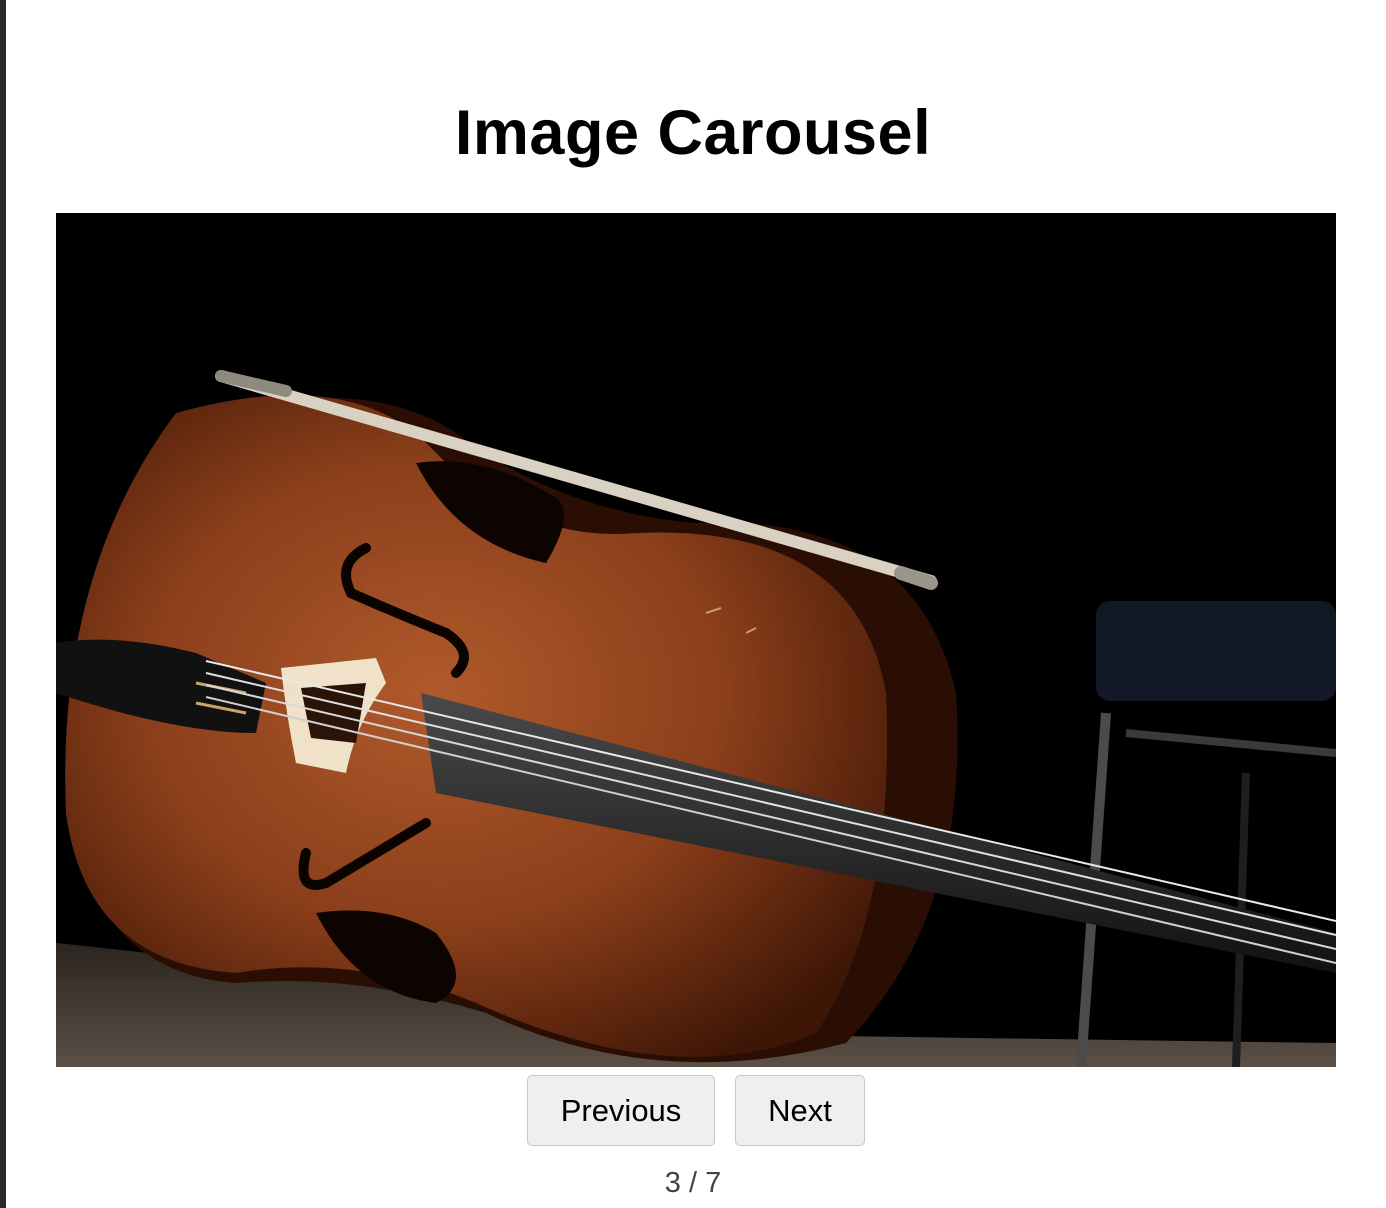 The image size is (1386, 1208). What do you see at coordinates (800, 1110) in the screenshot?
I see `next-button: Next` at bounding box center [800, 1110].